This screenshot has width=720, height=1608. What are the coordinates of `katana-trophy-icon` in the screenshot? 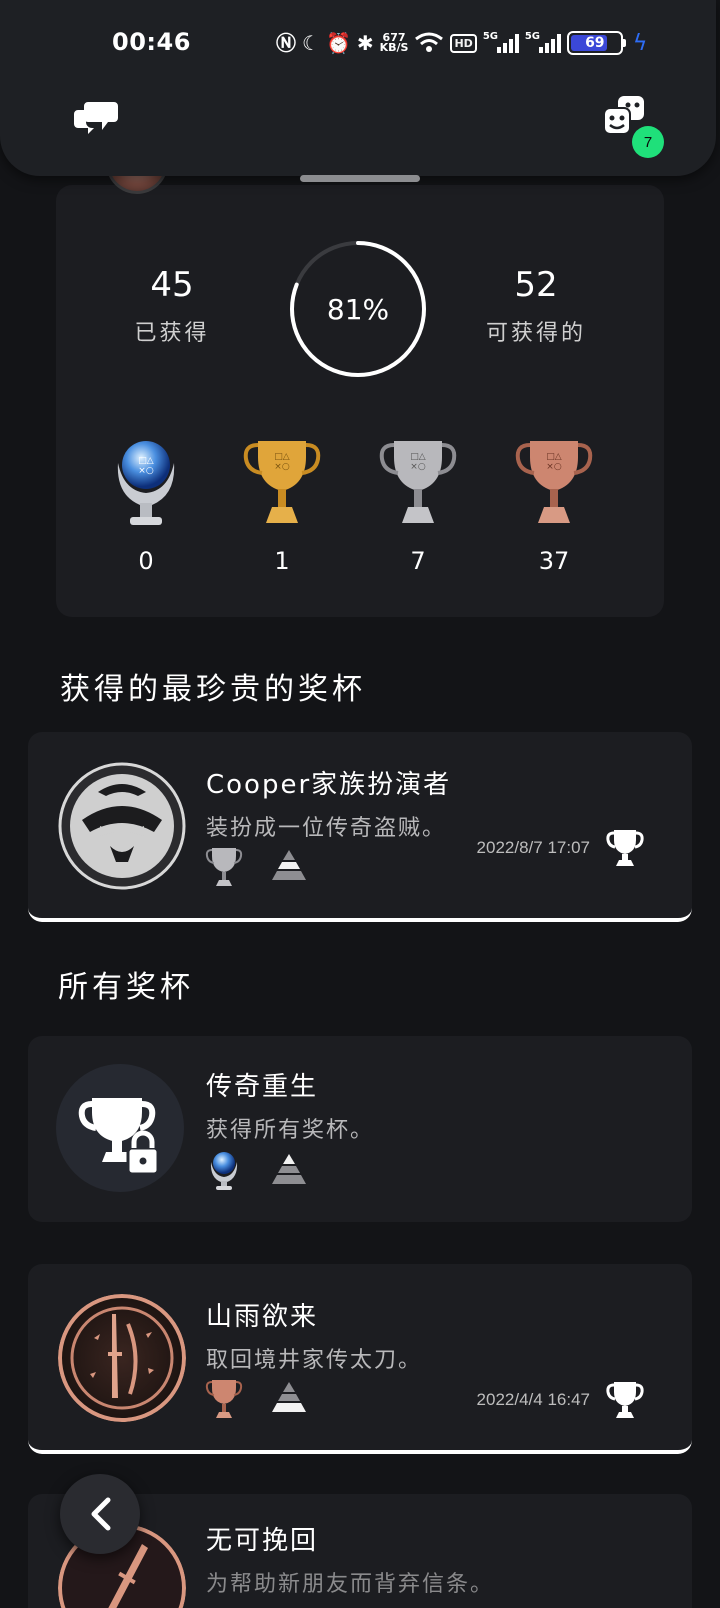 It's located at (122, 1358).